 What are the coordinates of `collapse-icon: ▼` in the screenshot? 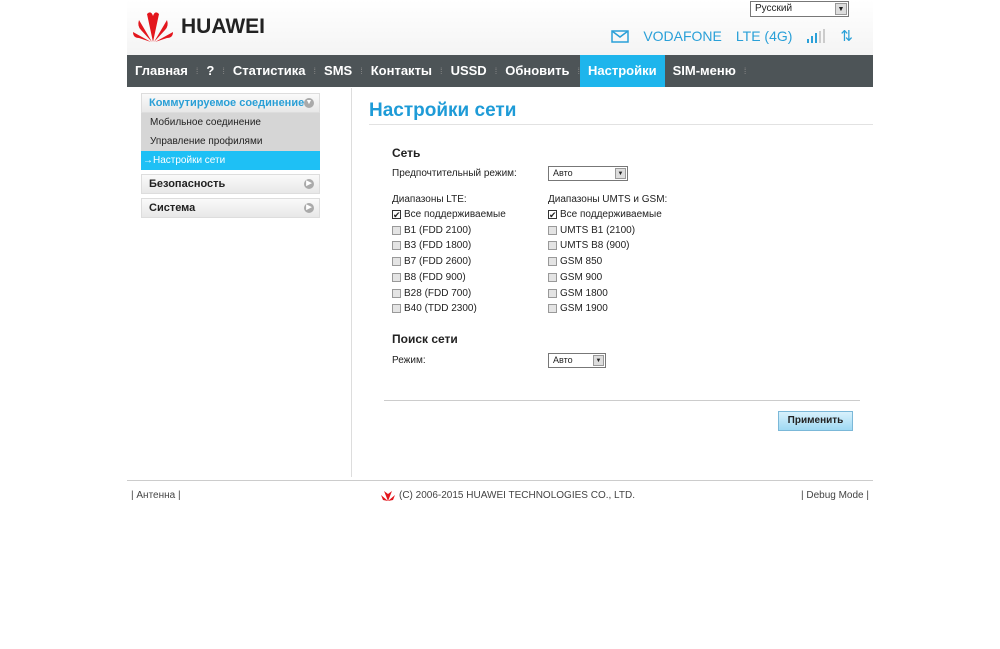 It's located at (309, 103).